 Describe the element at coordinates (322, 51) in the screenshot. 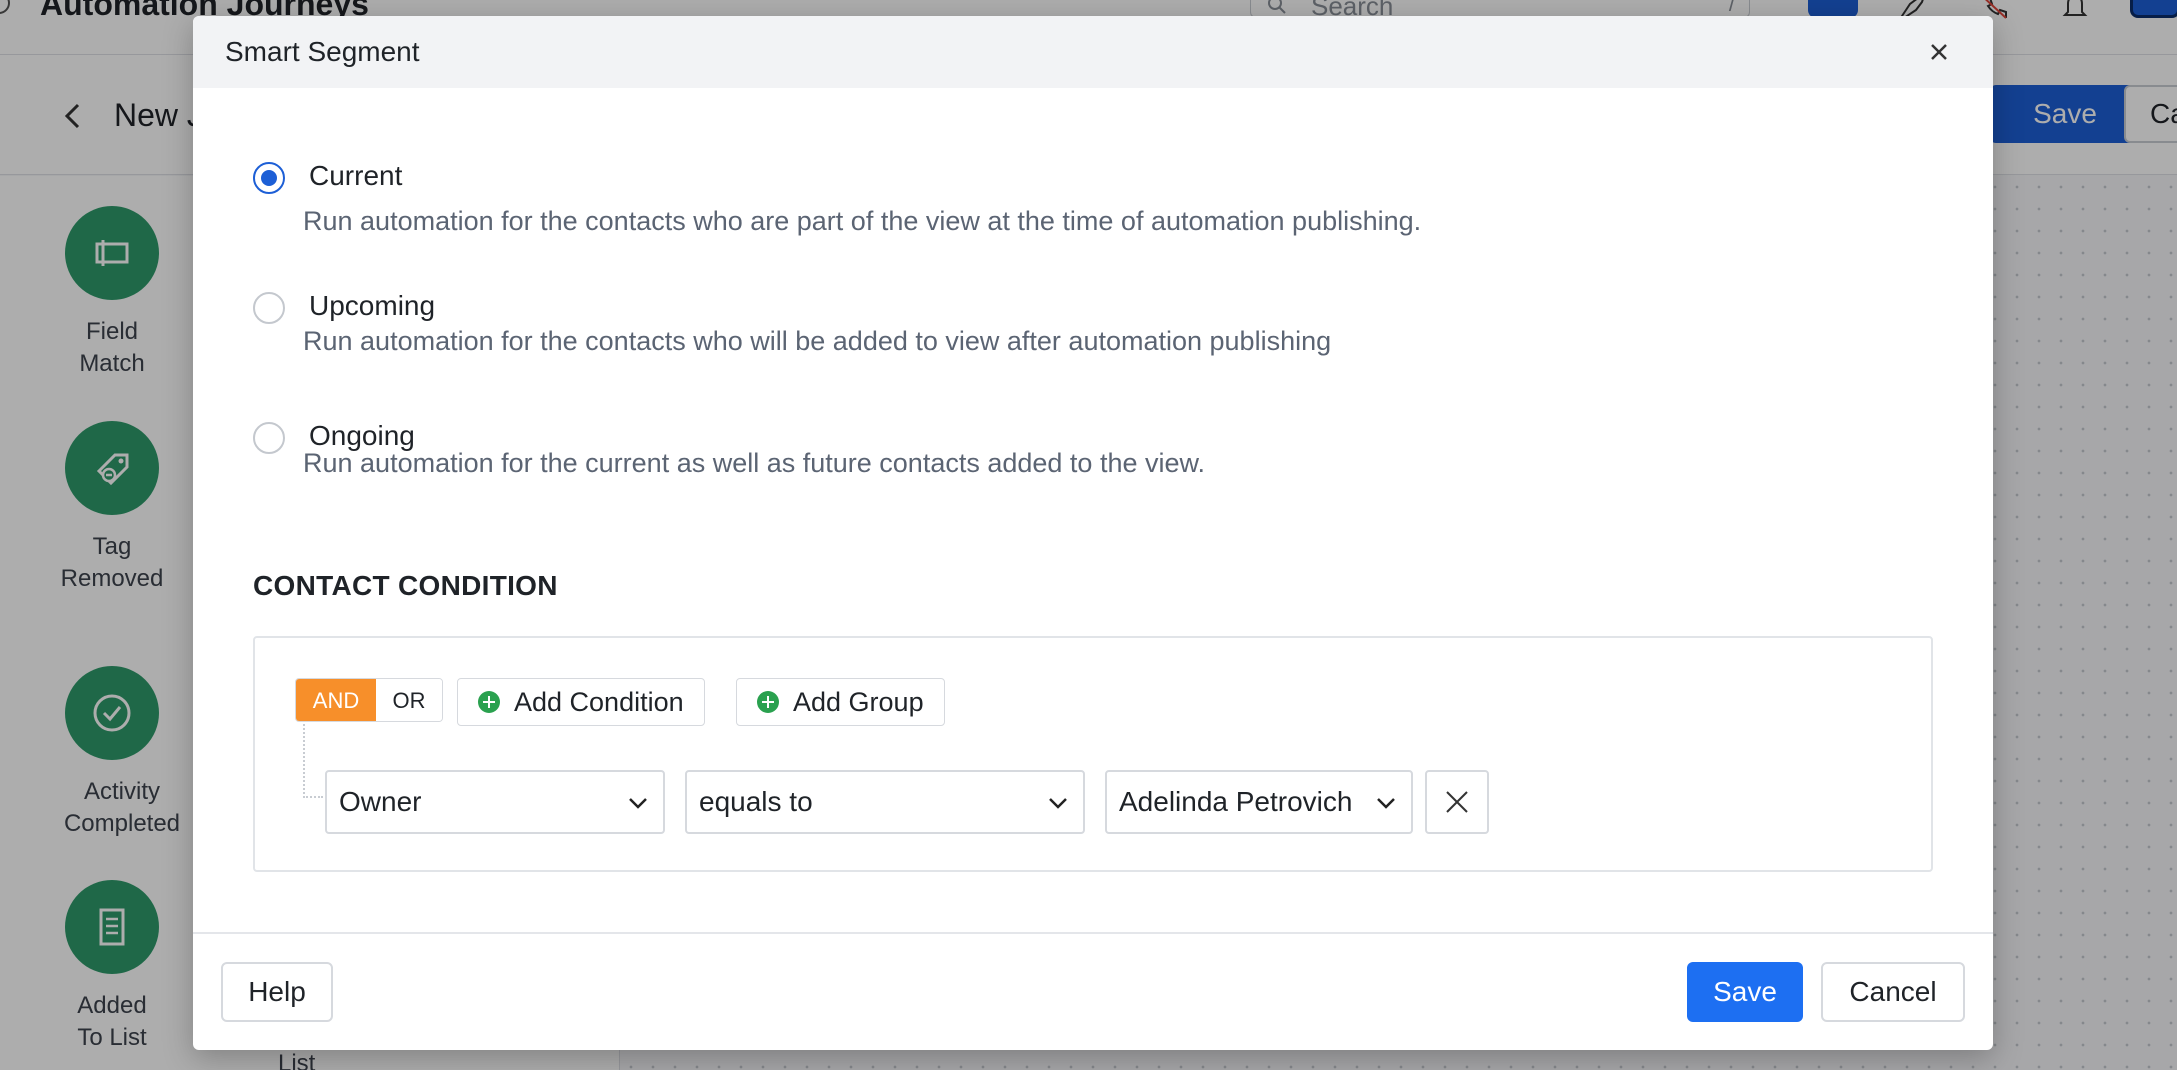

I see `modal-title: Smart Segment` at that location.